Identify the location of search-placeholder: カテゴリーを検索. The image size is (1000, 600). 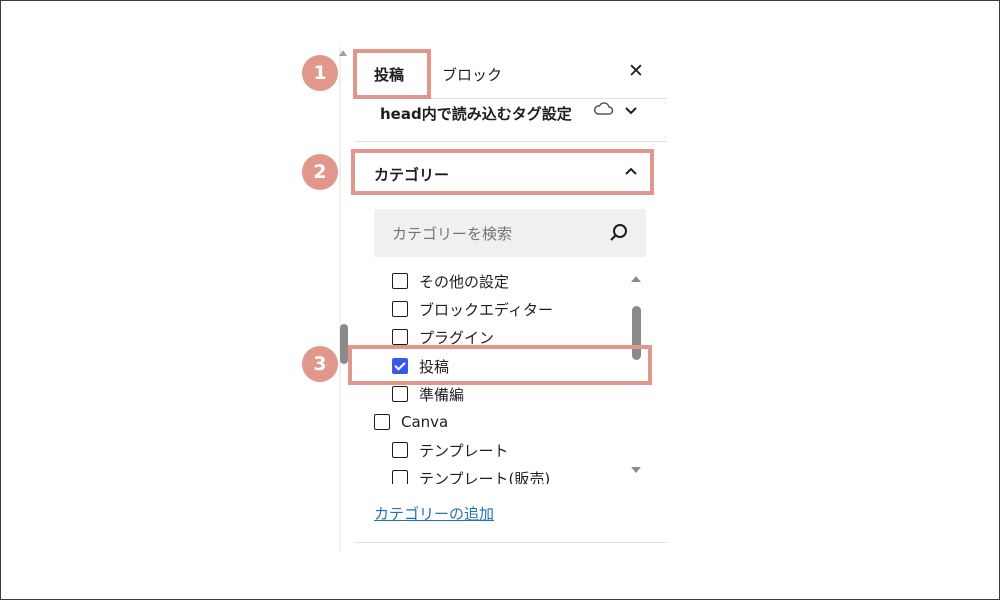
(452, 234).